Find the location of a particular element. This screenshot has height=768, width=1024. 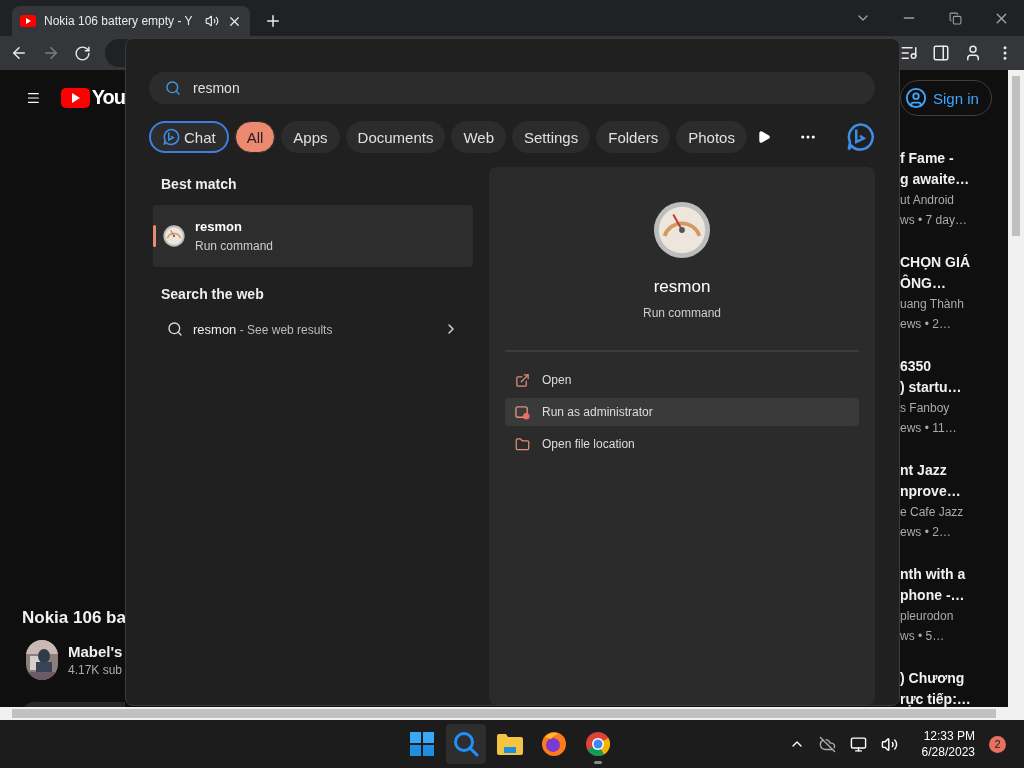

channel-name: pleurodon is located at coordinates (927, 616).